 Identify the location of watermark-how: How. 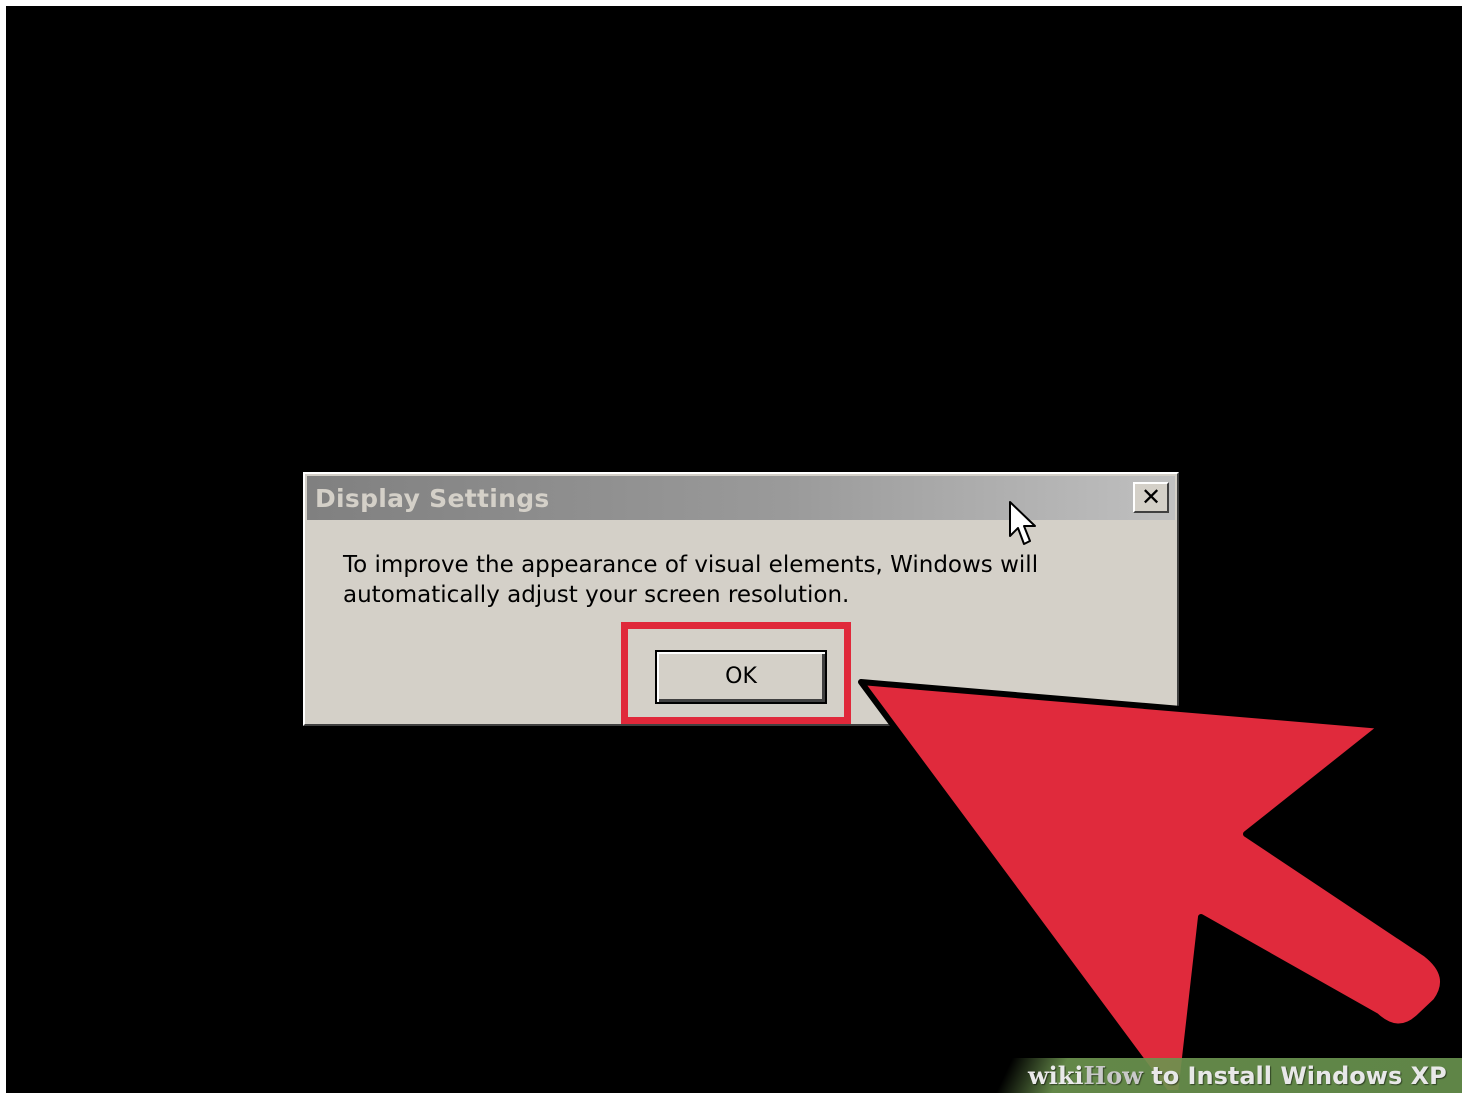
(1113, 1075).